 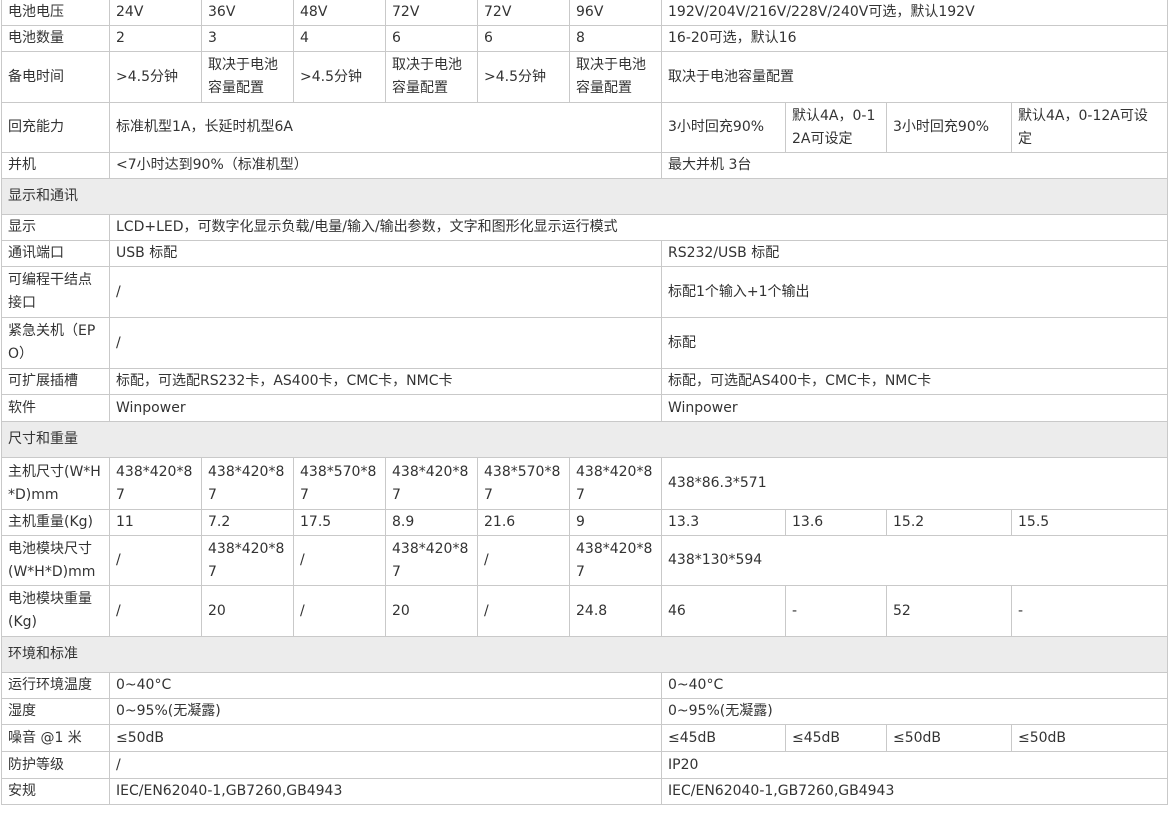 I want to click on table-cell: 24.8, so click(x=615, y=611).